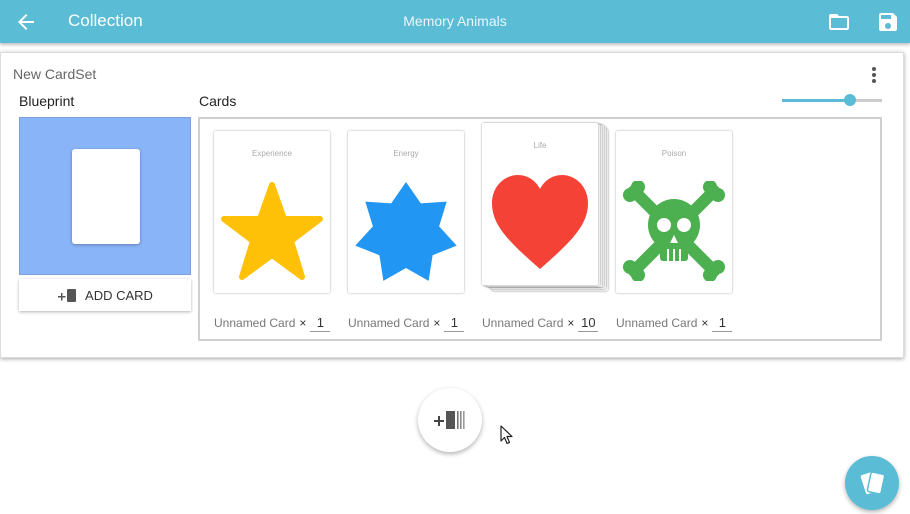 This screenshot has height=514, width=910. I want to click on cards-fab-button, so click(872, 483).